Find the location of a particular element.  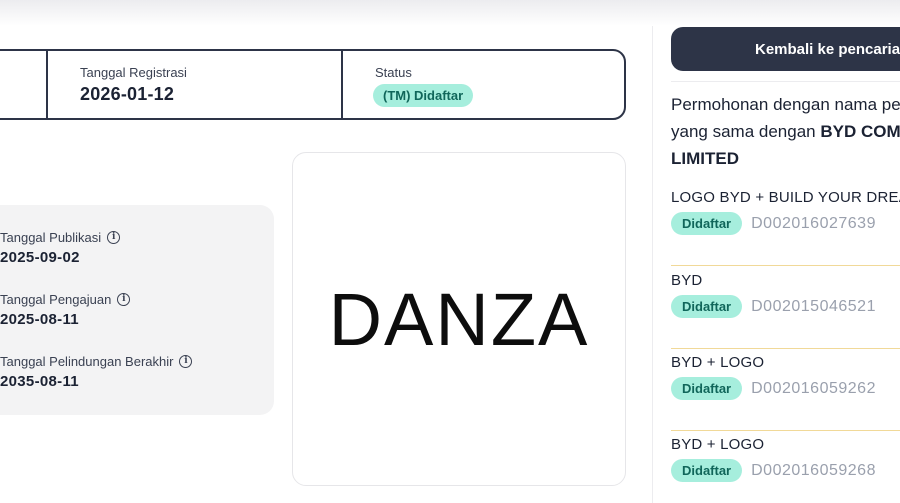

publication-date-value: 2025-09-02 is located at coordinates (40, 257).